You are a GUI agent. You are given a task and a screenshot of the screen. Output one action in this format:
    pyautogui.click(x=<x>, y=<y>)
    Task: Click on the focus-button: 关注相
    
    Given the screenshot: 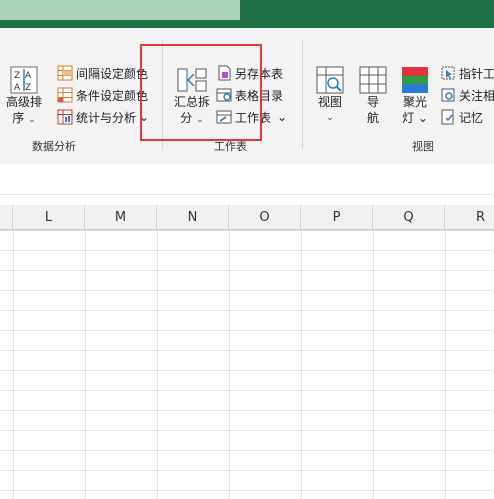 What is the action you would take?
    pyautogui.click(x=467, y=95)
    